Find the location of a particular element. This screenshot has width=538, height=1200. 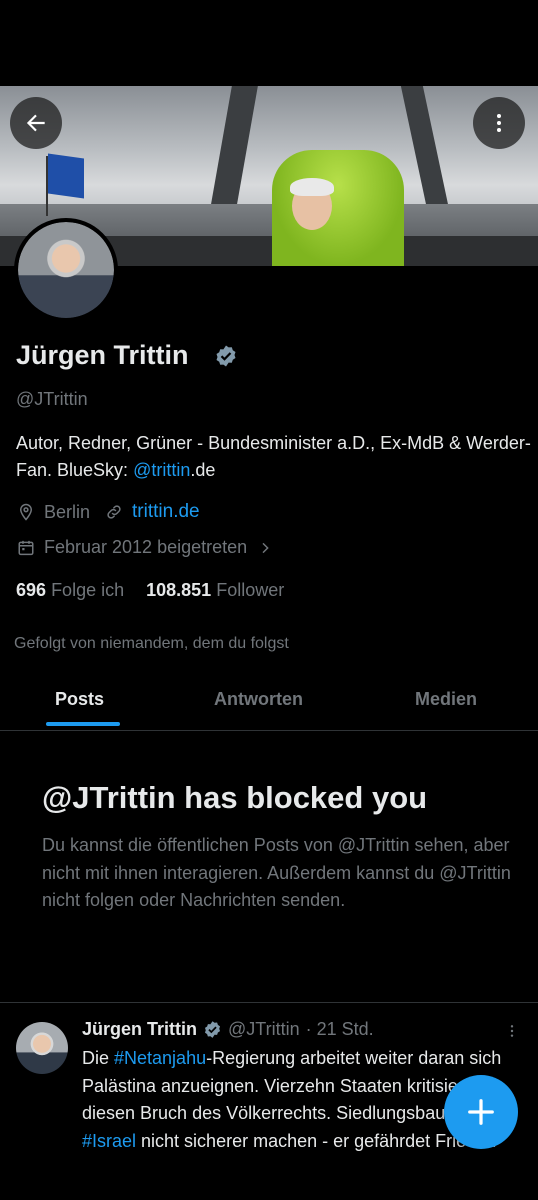

tab-media: Medien is located at coordinates (446, 699).